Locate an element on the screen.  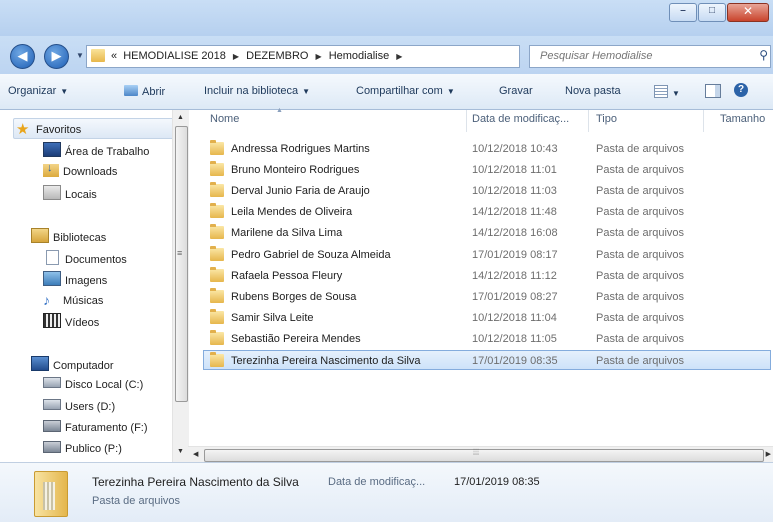
column-header-name: Nome is located at coordinates (224, 119).